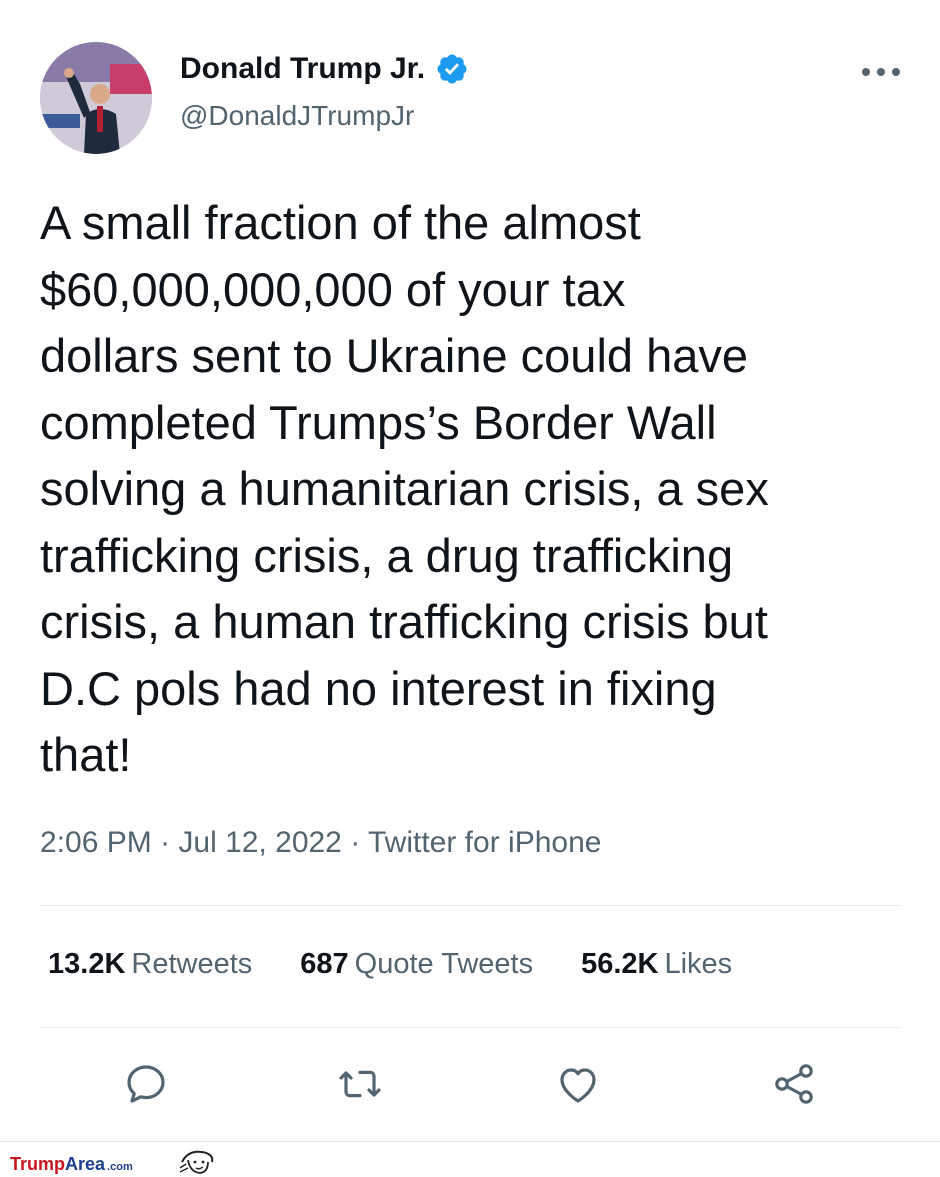 This screenshot has width=940, height=1177. I want to click on reply-button, so click(146, 1084).